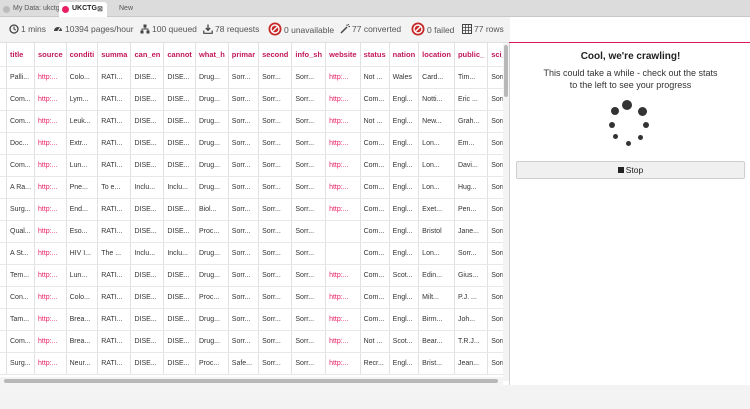 The image size is (750, 409). What do you see at coordinates (212, 55) in the screenshot?
I see `column-header: what_h` at bounding box center [212, 55].